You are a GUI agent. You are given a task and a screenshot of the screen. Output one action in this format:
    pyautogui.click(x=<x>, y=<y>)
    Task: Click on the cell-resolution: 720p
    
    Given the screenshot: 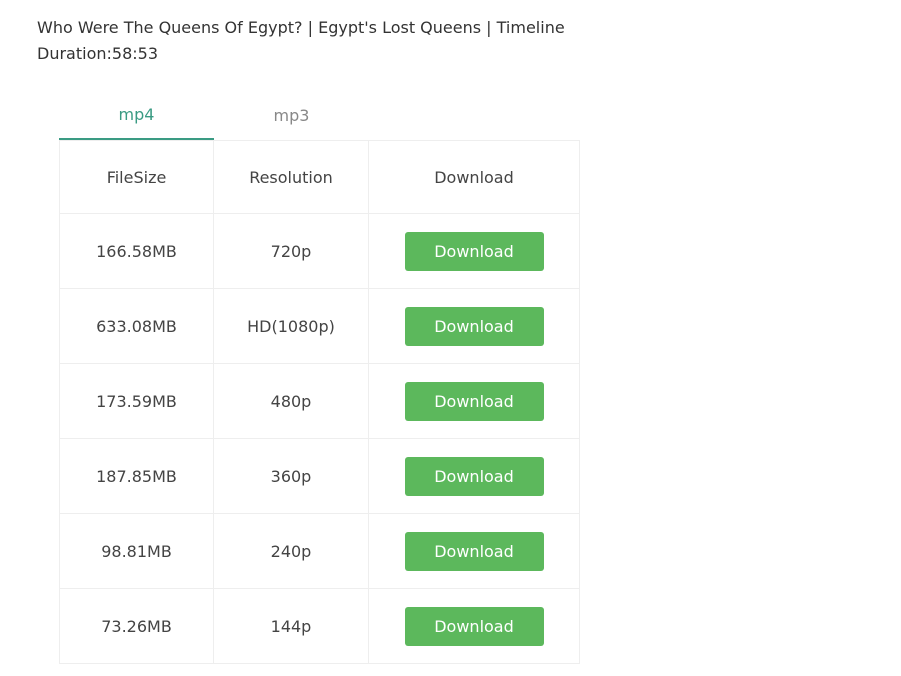 What is the action you would take?
    pyautogui.click(x=291, y=251)
    